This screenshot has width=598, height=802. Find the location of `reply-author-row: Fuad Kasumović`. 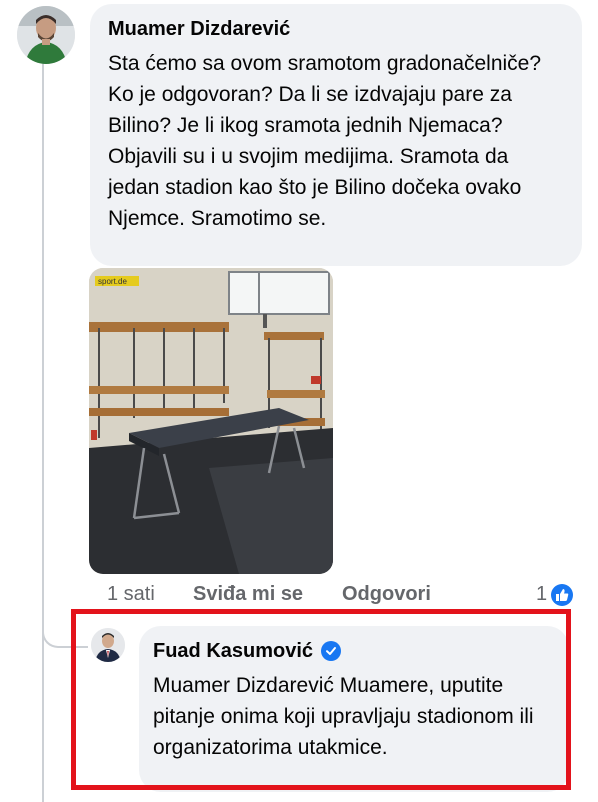

reply-author-row: Fuad Kasumović is located at coordinates (354, 651).